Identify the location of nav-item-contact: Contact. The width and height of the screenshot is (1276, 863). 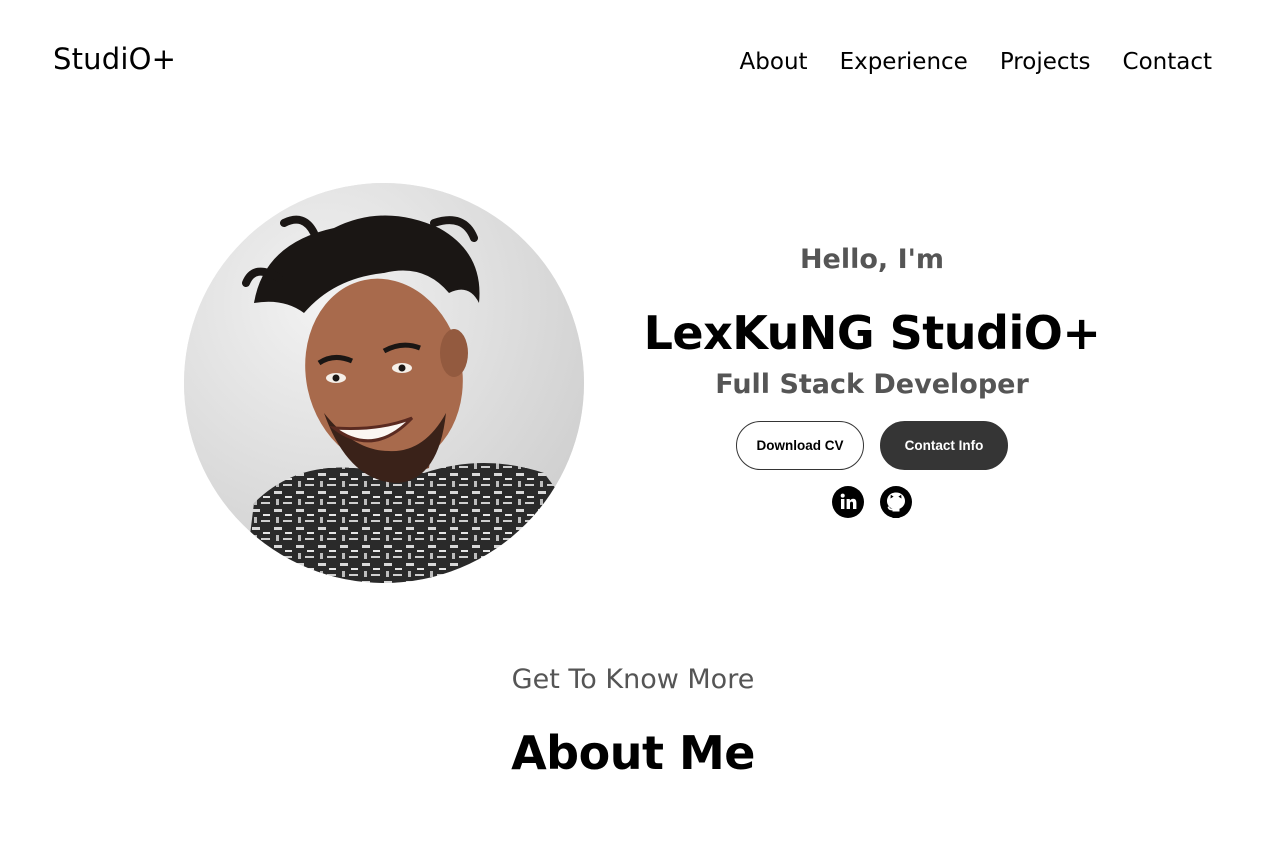
(1167, 62).